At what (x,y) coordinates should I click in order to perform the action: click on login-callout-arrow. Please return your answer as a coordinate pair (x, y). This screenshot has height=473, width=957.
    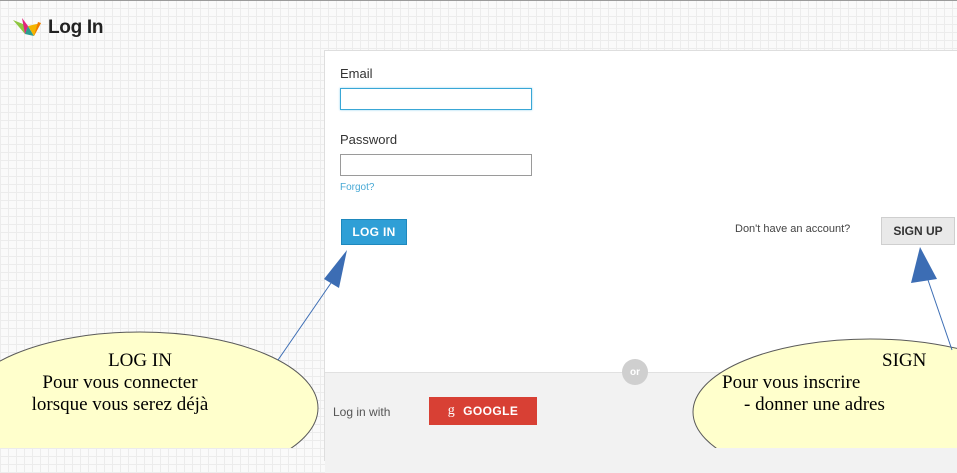
    Looking at the image, I should click on (304, 321).